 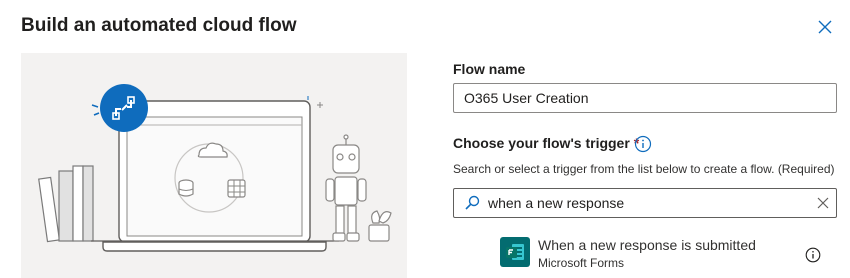 I want to click on microsoft-forms-icon, so click(x=515, y=252).